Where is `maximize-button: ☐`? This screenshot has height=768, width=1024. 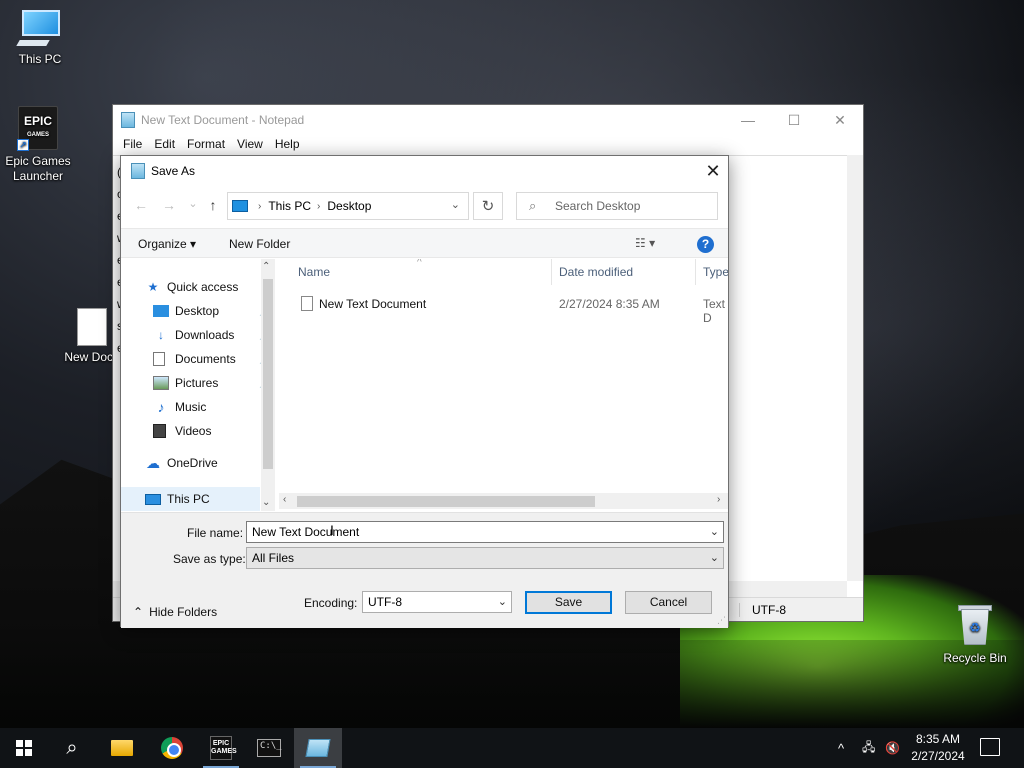
maximize-button: ☐ is located at coordinates (794, 120).